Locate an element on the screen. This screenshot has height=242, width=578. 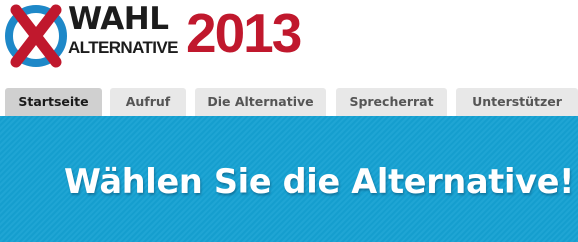
tab-startseite: Startseite is located at coordinates (53, 102).